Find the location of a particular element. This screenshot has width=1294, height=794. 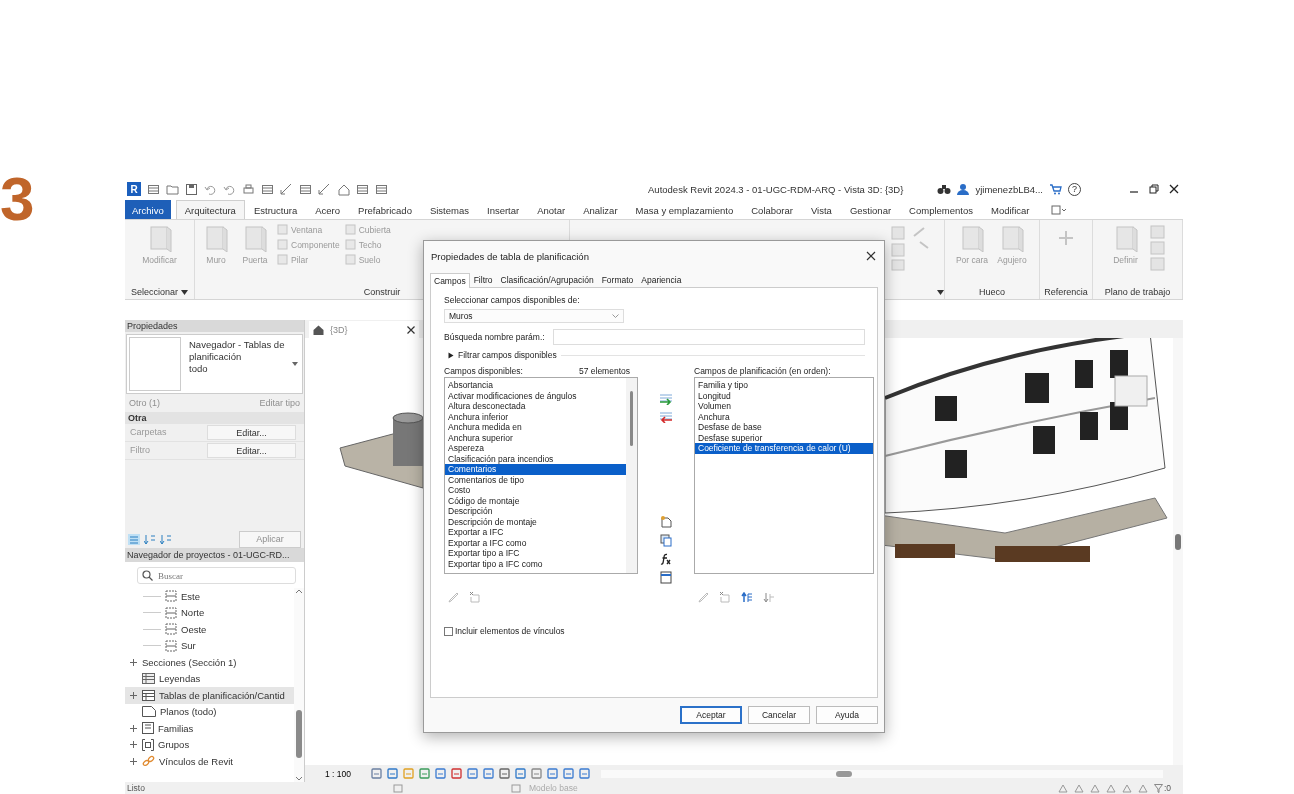

list-item: Comentarios is located at coordinates (535, 469).